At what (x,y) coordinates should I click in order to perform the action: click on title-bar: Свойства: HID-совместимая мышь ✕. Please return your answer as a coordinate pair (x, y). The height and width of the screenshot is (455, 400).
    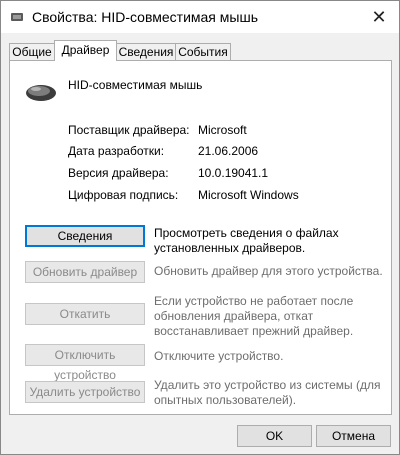
    Looking at the image, I should click on (200, 17).